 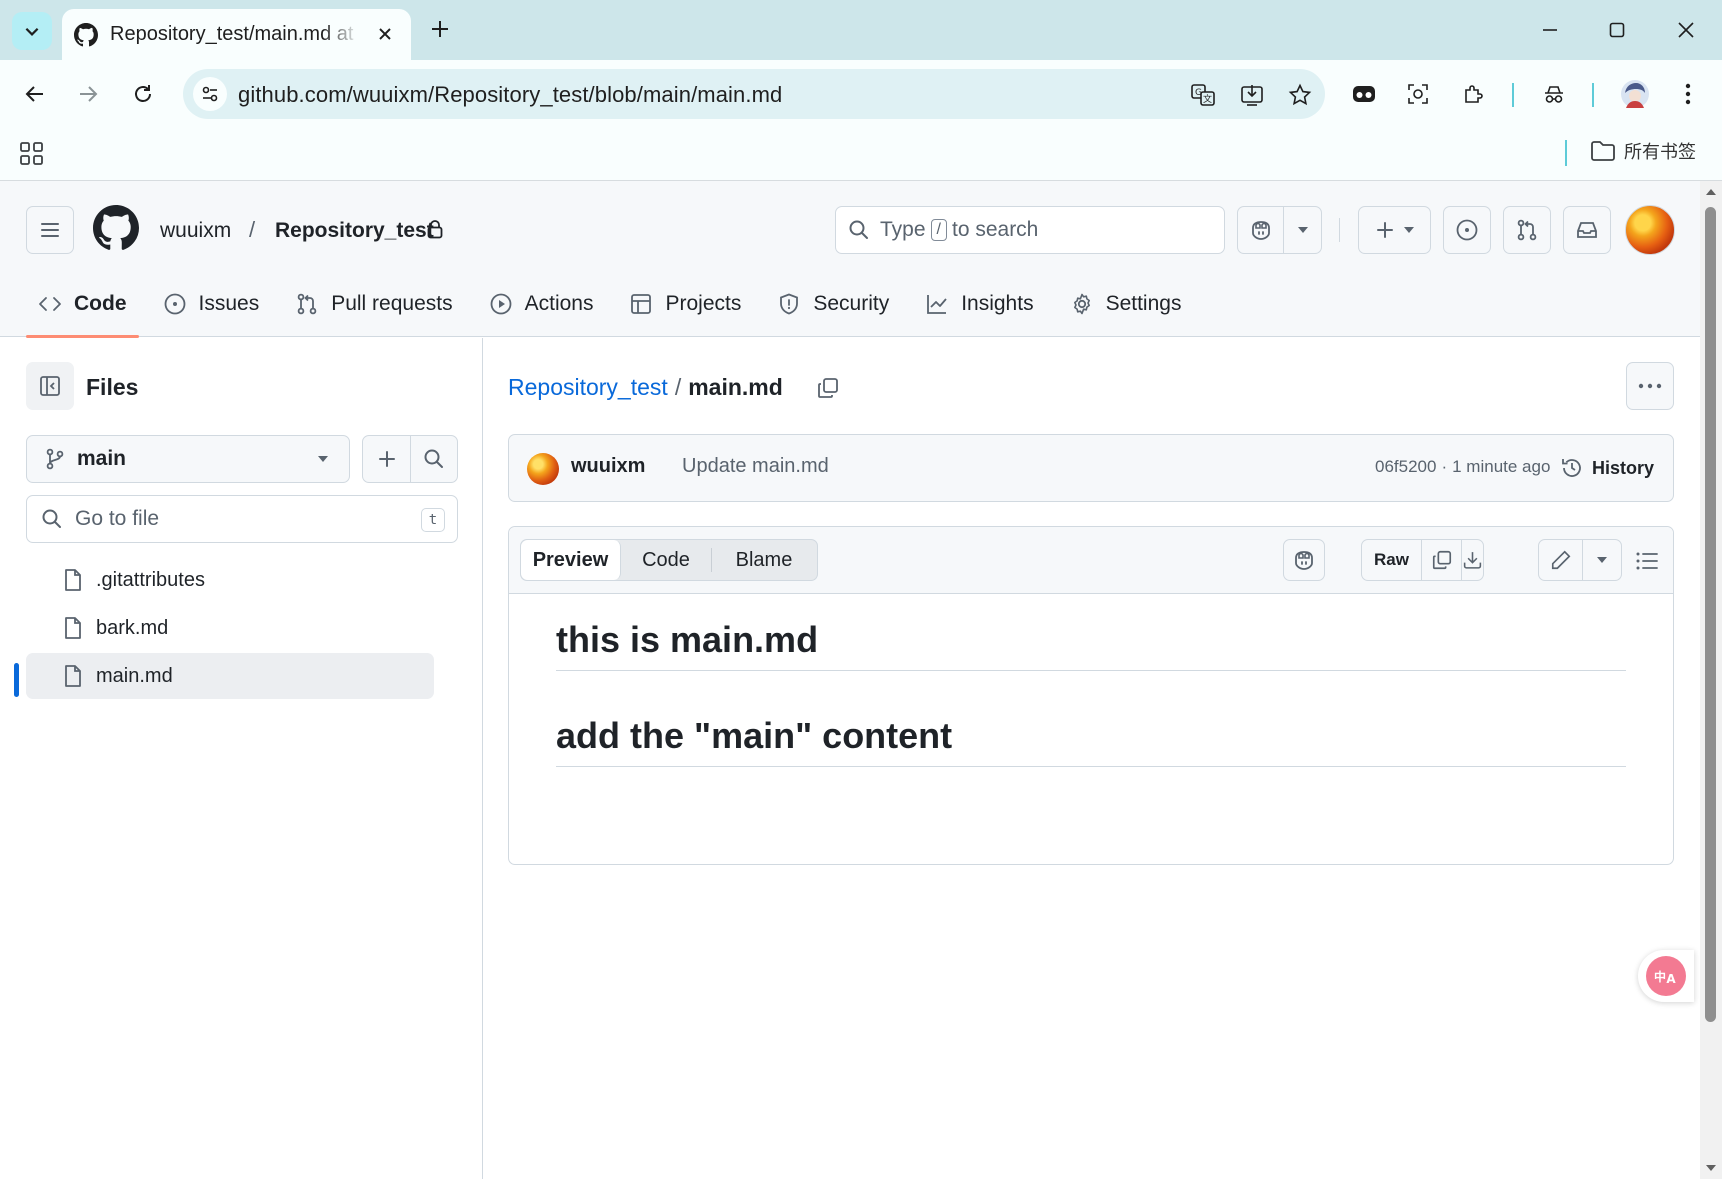 What do you see at coordinates (1392, 560) in the screenshot?
I see `raw-button: Raw` at bounding box center [1392, 560].